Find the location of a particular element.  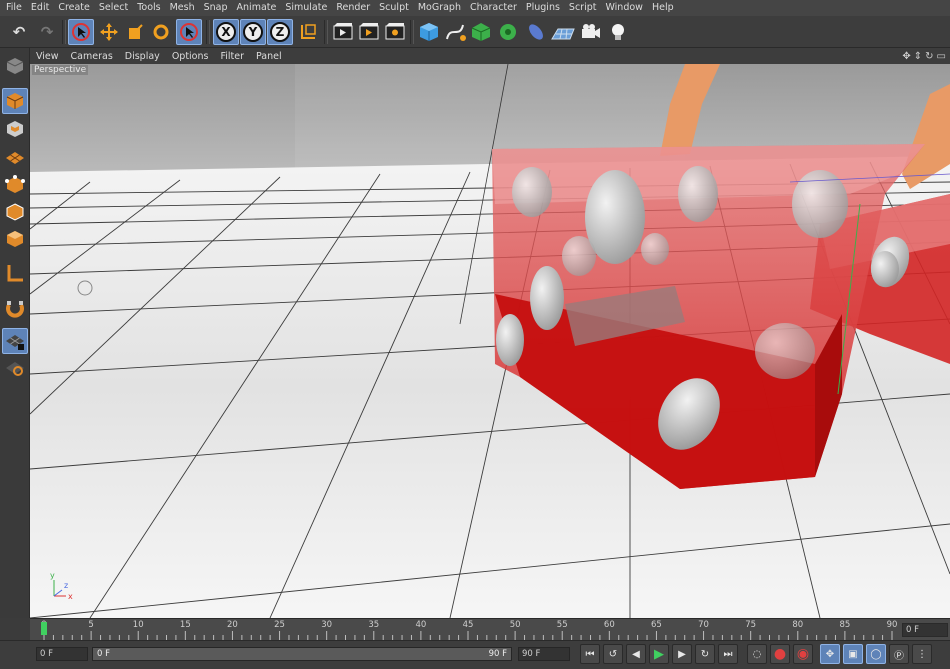

record-active-objects-icon: ● is located at coordinates (780, 654).